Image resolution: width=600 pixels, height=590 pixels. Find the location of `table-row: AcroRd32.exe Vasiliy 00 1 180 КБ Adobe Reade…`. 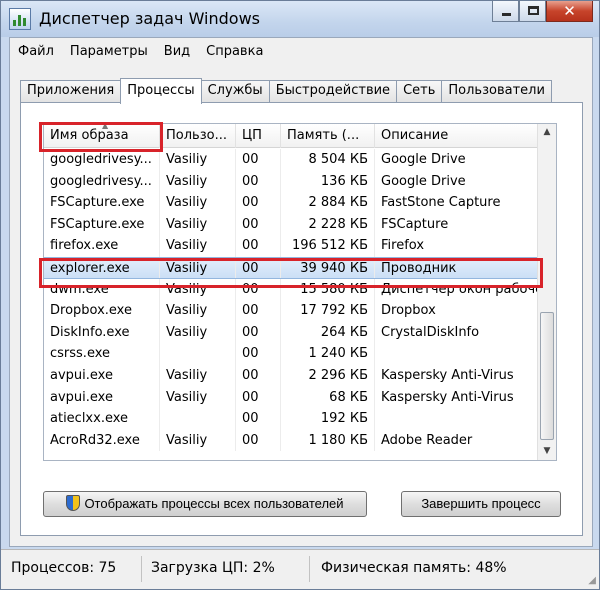

table-row: AcroRd32.exe Vasiliy 00 1 180 КБ Adobe Reade… is located at coordinates (291, 440).